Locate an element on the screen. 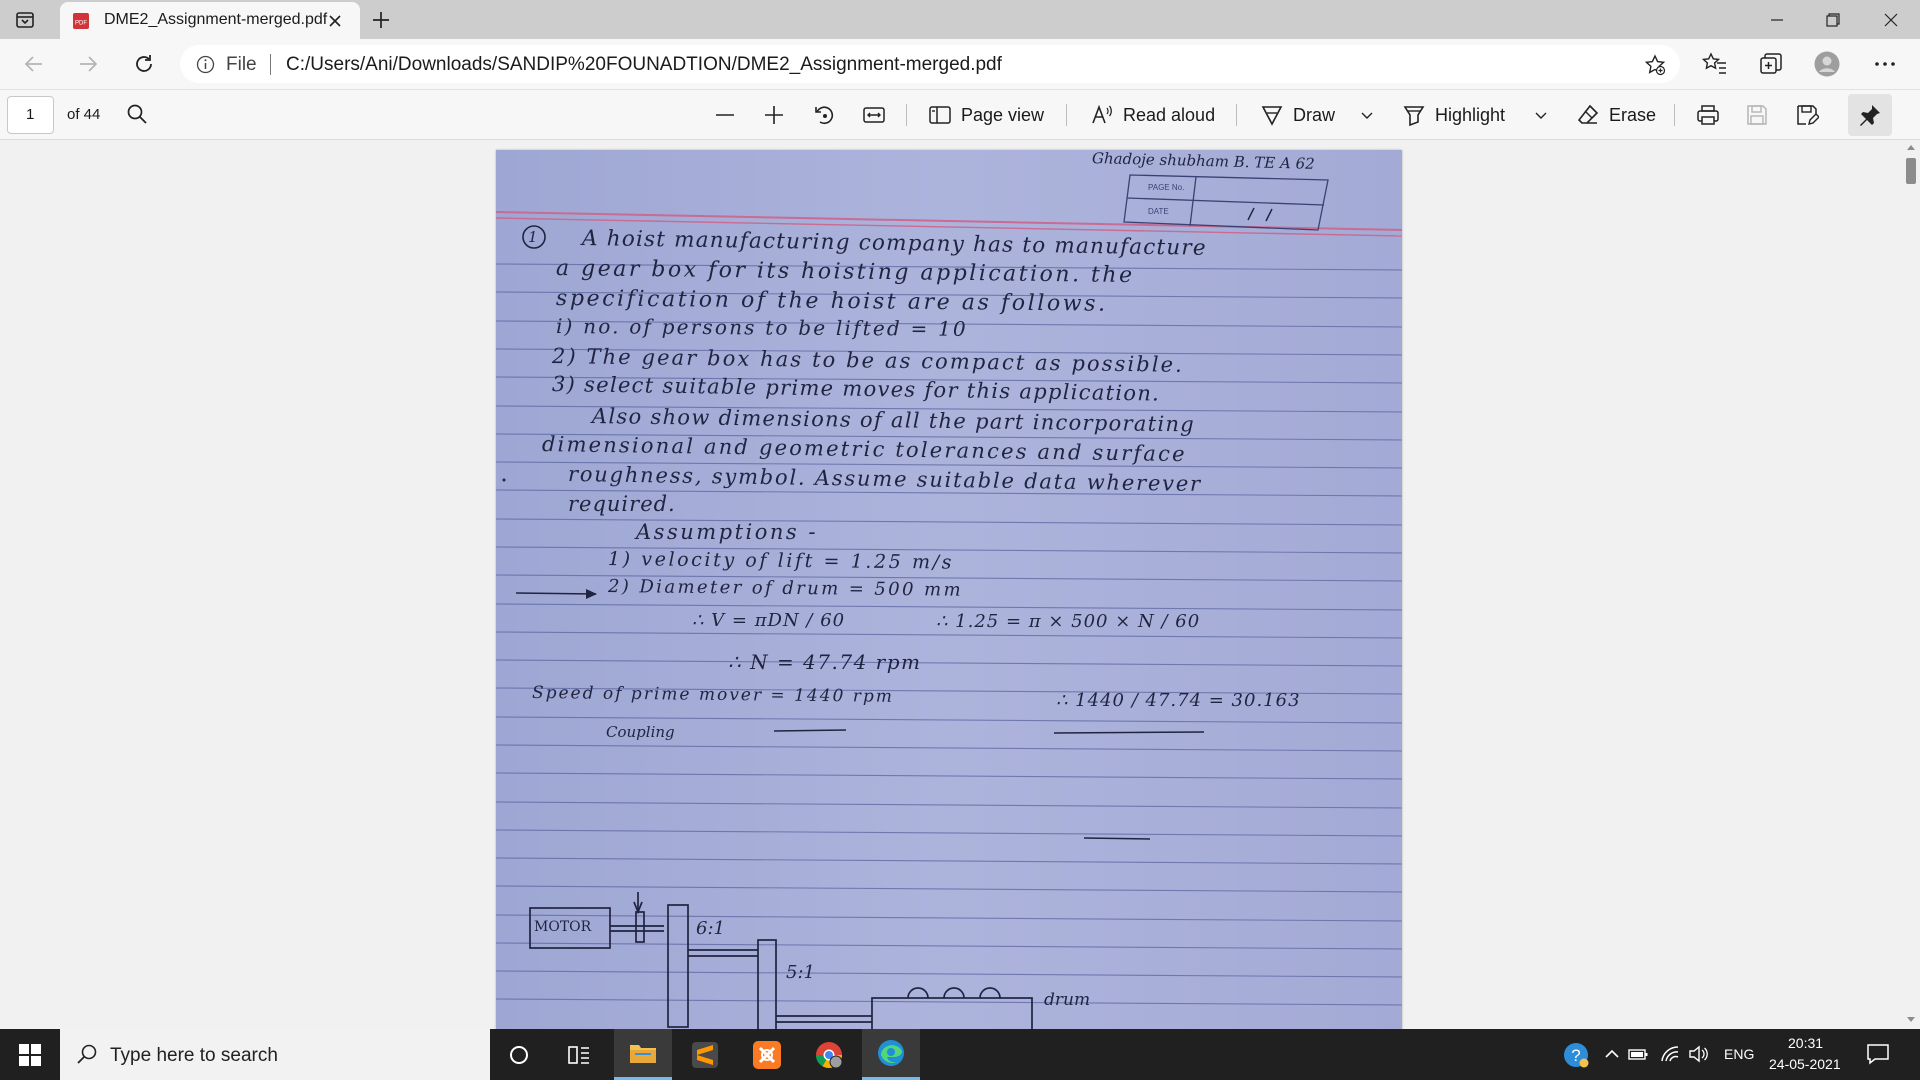 The height and width of the screenshot is (1080, 1920). question-line-4: i) no. of persons to be lifted = 10 is located at coordinates (761, 327).